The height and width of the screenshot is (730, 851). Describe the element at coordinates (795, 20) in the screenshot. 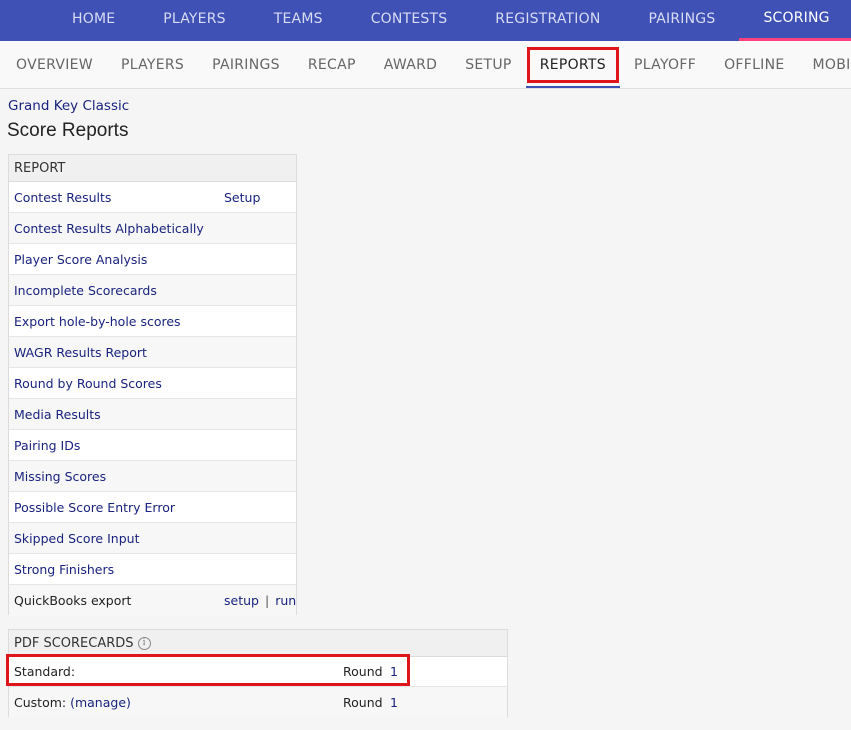

I see `topnav-scoring: SCORING` at that location.